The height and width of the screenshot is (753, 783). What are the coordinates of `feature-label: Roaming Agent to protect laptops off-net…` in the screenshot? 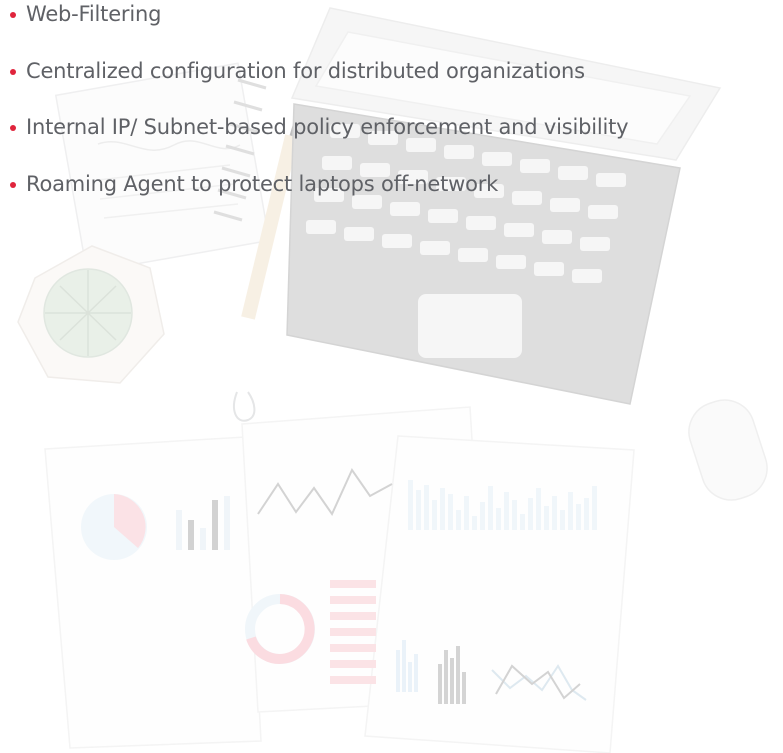 It's located at (262, 183).